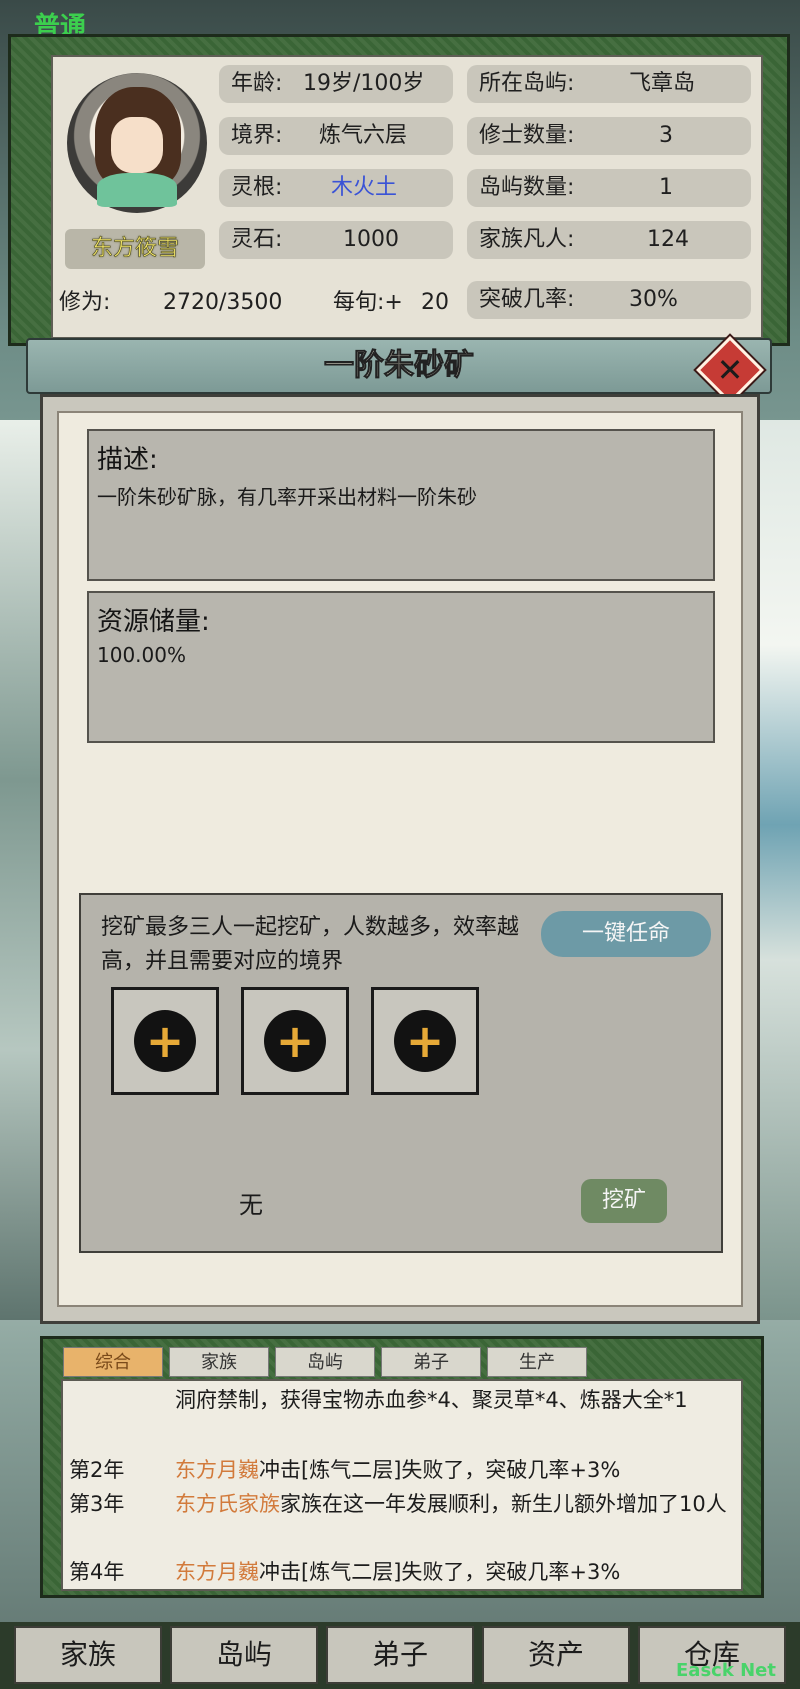 This screenshot has width=800, height=1689. Describe the element at coordinates (431, 1400) in the screenshot. I see `log-message: 洞府禁制，获得宝物赤血参*4、聚灵草*4、炼器大全*1` at that location.